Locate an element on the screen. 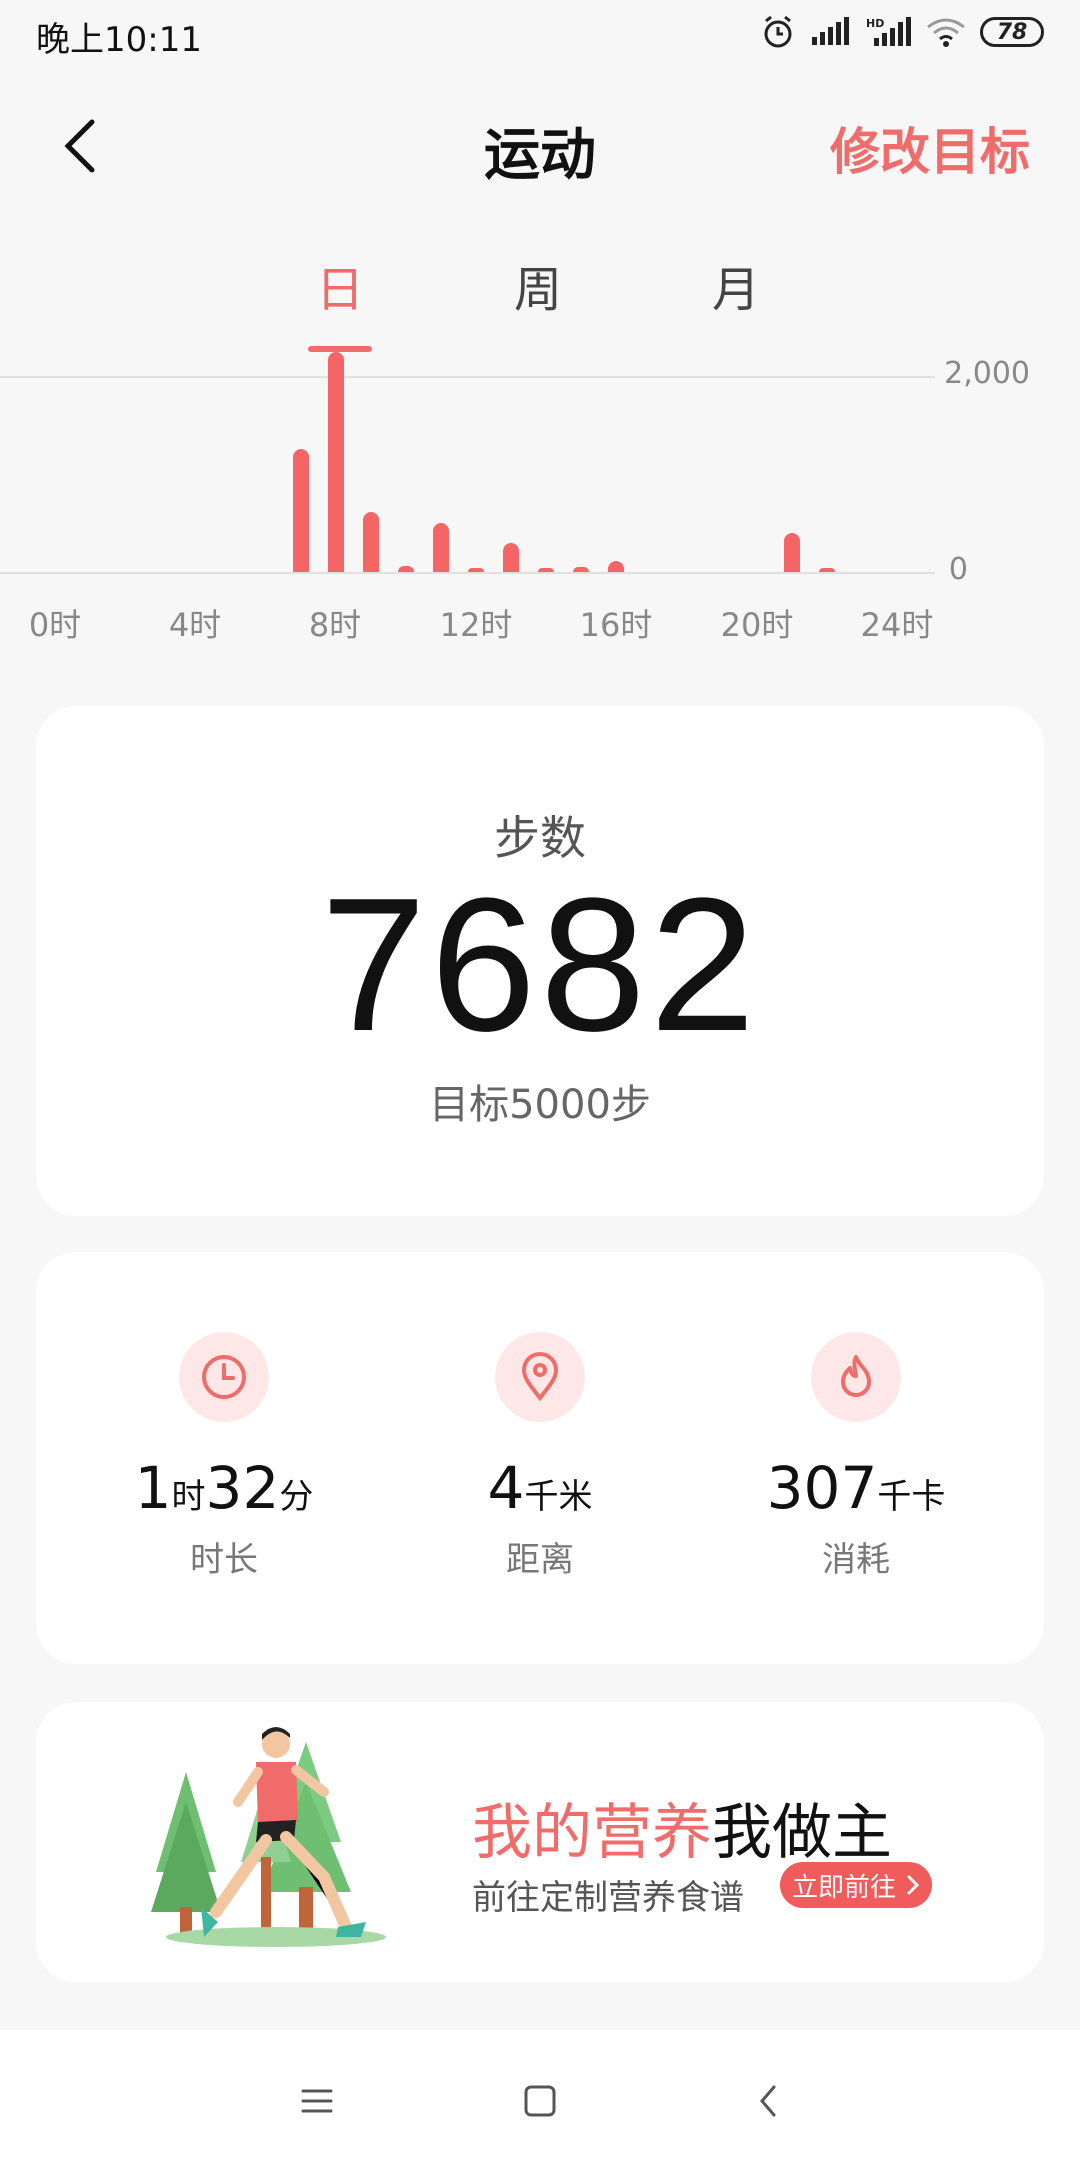  promo-title: 我的营养我做主 is located at coordinates (682, 1833).